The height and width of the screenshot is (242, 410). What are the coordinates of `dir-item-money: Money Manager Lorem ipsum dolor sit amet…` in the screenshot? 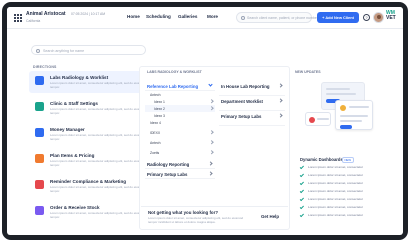 It's located at (90, 134).